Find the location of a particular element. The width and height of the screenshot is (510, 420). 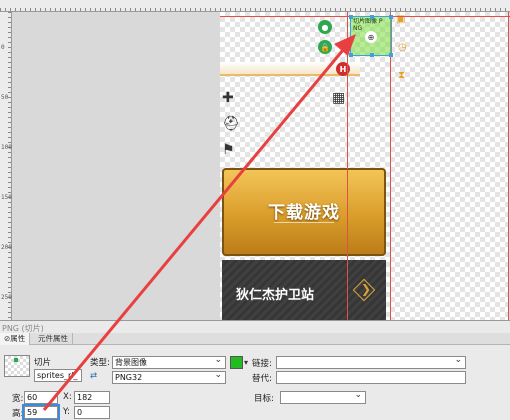

clock-icon: ◷ is located at coordinates (402, 47).